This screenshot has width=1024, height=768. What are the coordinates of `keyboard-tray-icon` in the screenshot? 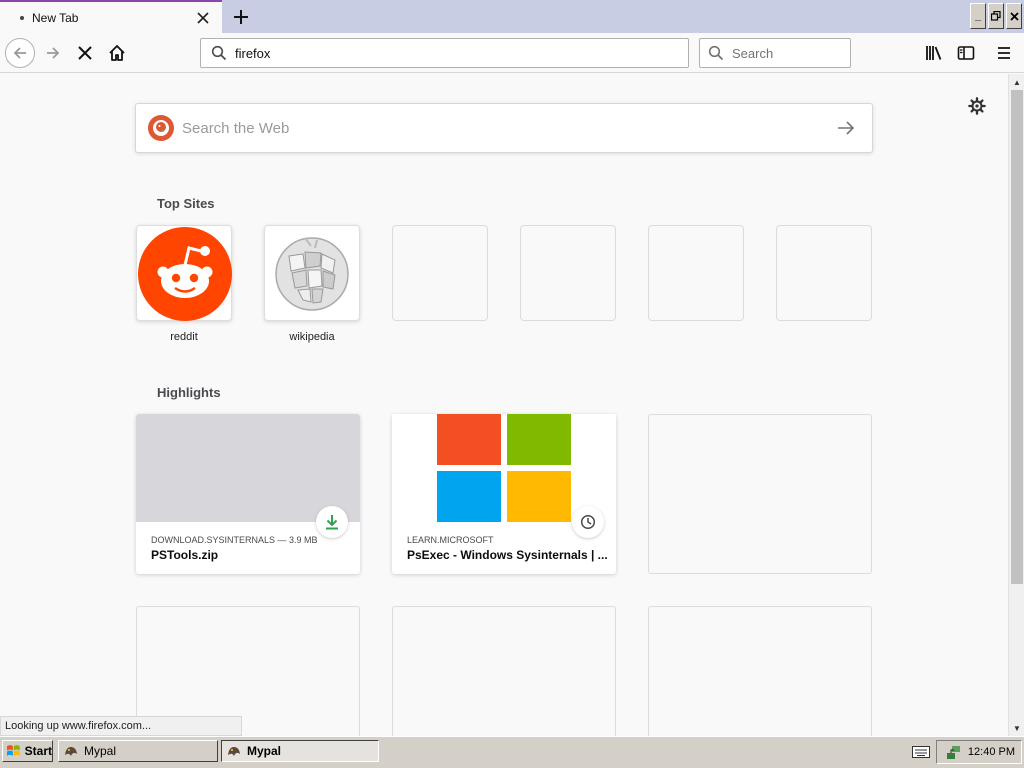 It's located at (921, 754).